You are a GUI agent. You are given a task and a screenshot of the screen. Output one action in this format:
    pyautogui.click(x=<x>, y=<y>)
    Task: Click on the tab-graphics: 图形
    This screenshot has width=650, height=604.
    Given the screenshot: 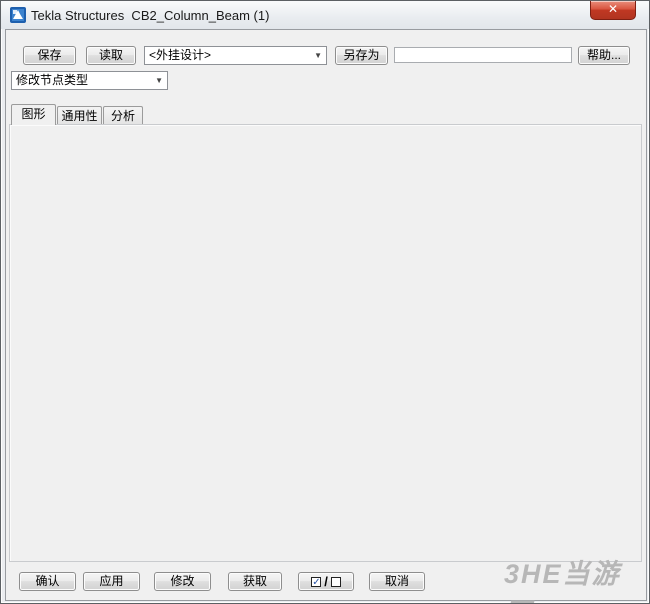 What is the action you would take?
    pyautogui.click(x=33, y=114)
    